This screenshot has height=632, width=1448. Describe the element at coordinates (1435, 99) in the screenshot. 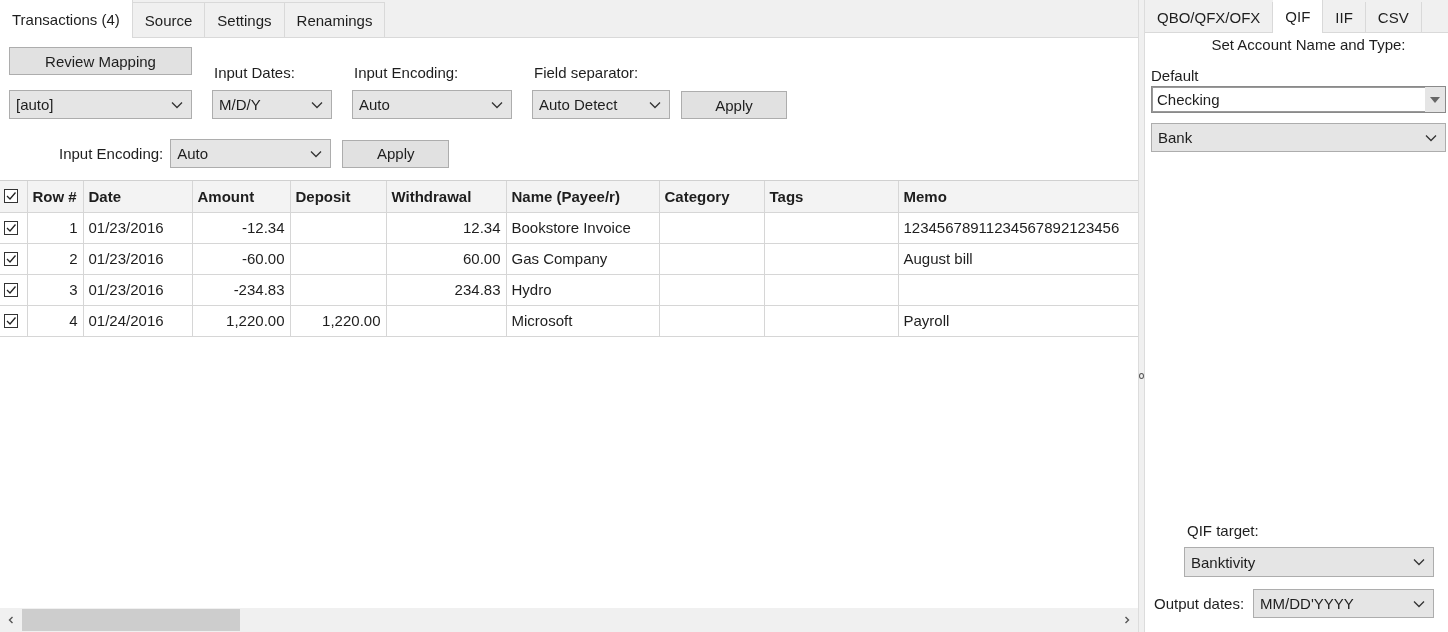

I see `dropdown-arrow-icon` at that location.